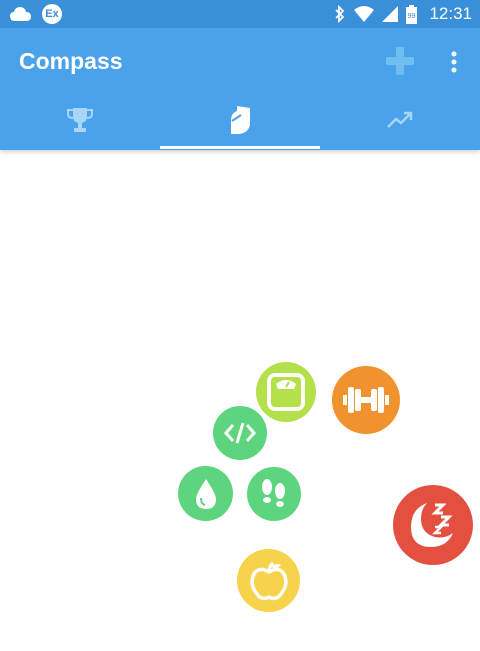 The width and height of the screenshot is (480, 651). Describe the element at coordinates (20, 14) in the screenshot. I see `cloud-icon` at that location.